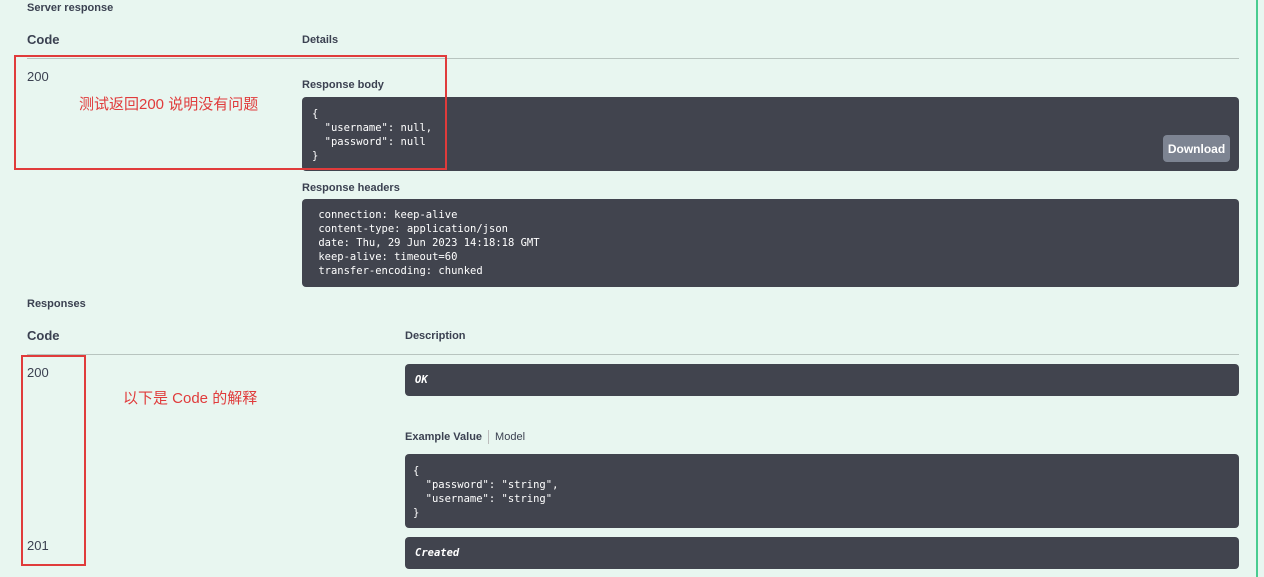 The image size is (1264, 577). What do you see at coordinates (510, 437) in the screenshot?
I see `tab-model: Model` at bounding box center [510, 437].